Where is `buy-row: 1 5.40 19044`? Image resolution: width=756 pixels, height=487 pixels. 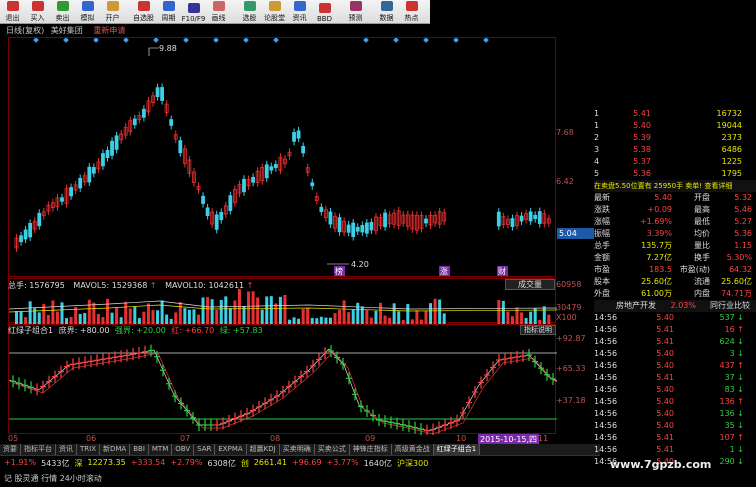
buy-row: 1 5.40 19044 is located at coordinates (675, 126).